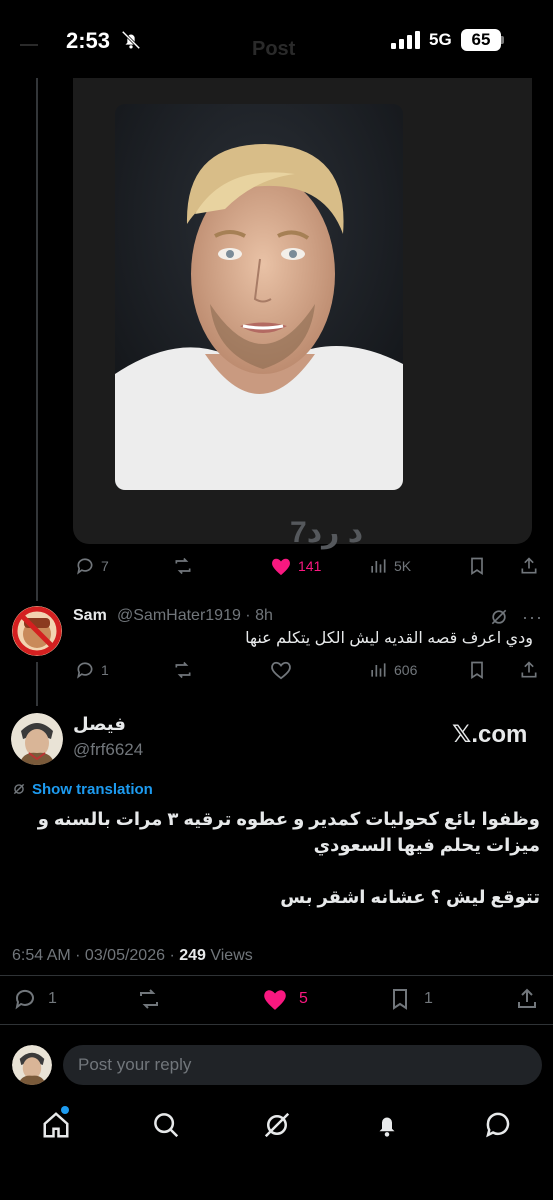 The width and height of the screenshot is (553, 1200). What do you see at coordinates (403, 566) in the screenshot?
I see `views-count: 5K` at bounding box center [403, 566].